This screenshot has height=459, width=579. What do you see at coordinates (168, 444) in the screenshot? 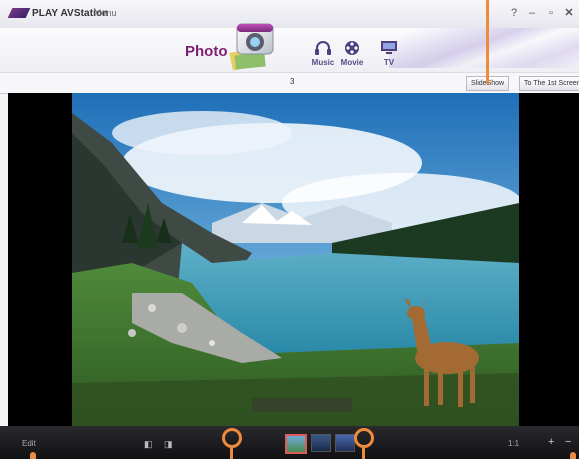
I see `rotate-right-icon: ◨` at bounding box center [168, 444].